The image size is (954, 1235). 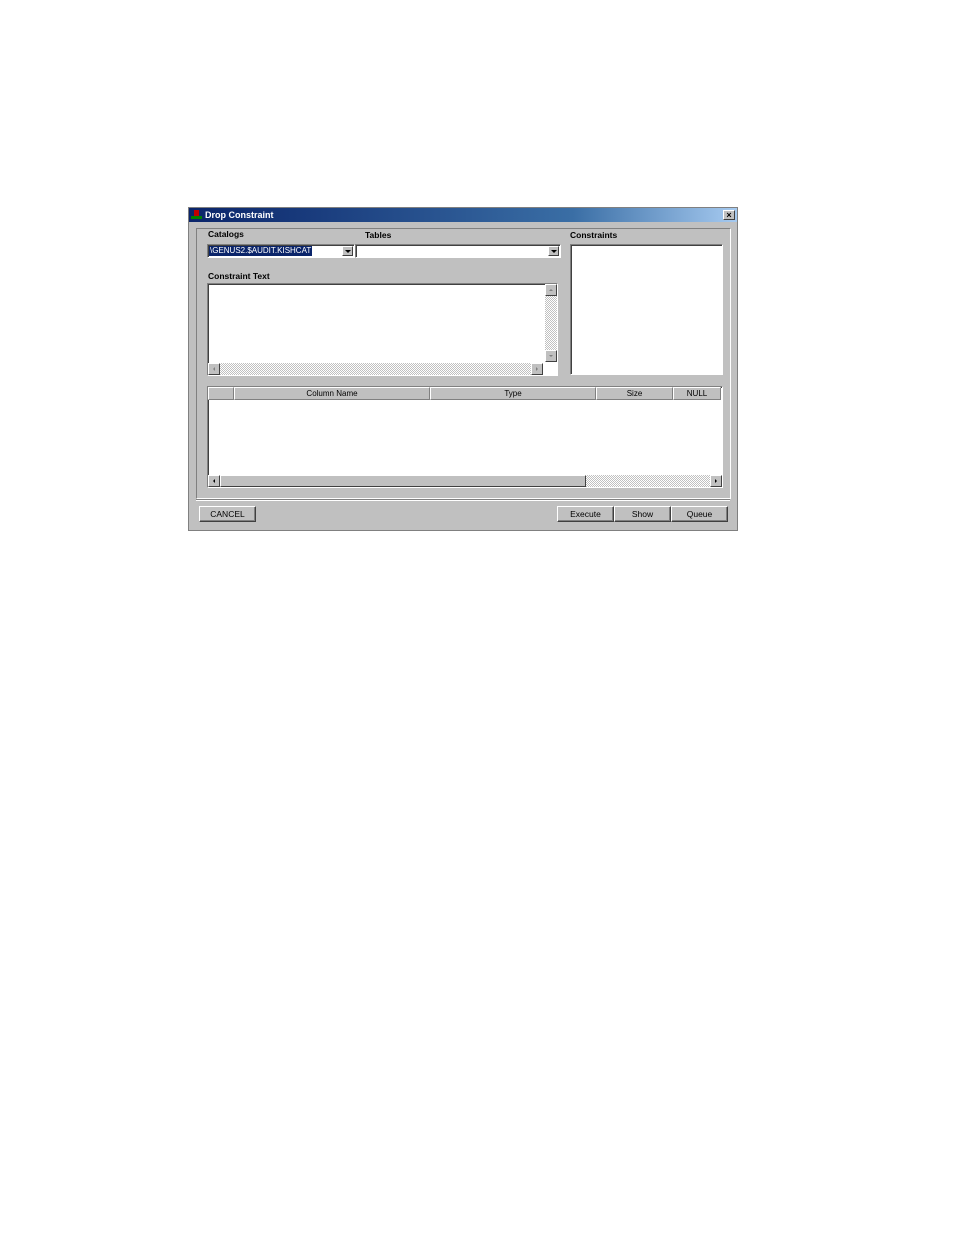 What do you see at coordinates (642, 514) in the screenshot?
I see `show-button: Show` at bounding box center [642, 514].